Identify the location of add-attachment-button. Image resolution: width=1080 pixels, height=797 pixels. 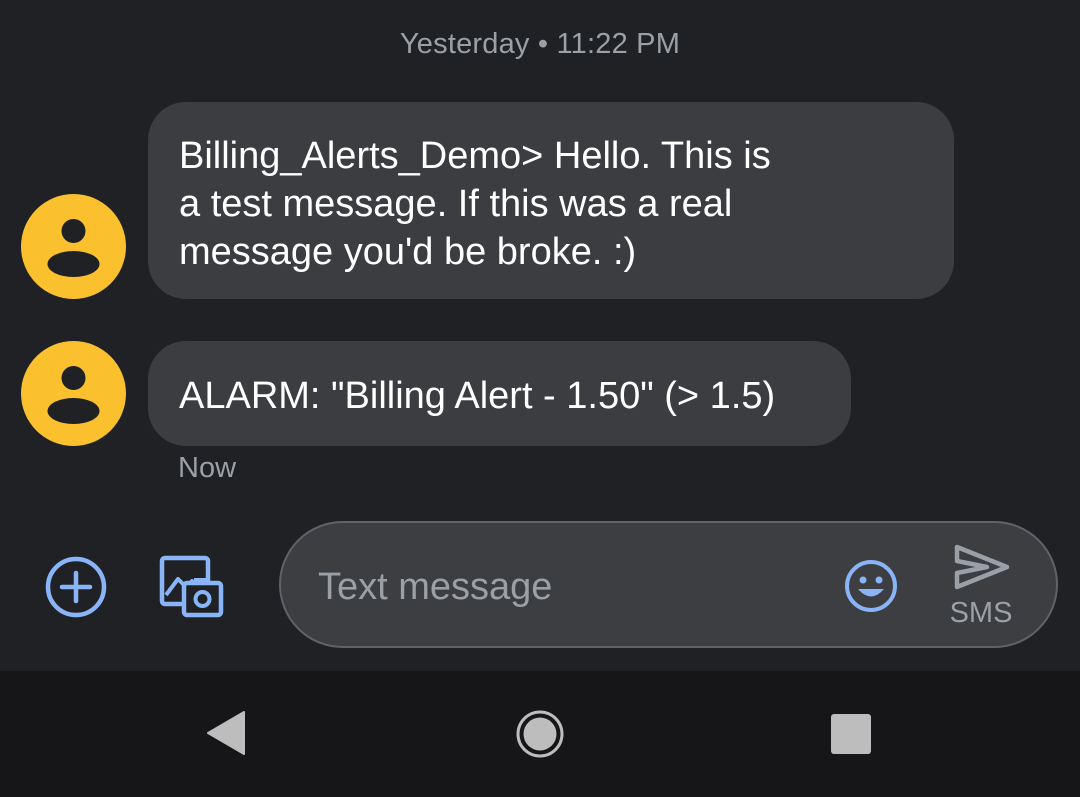
(76, 587).